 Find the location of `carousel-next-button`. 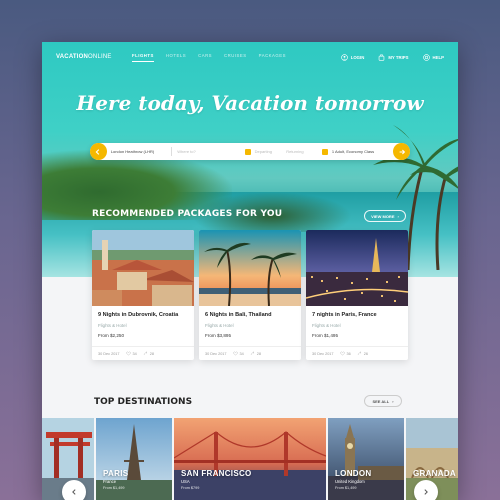

carousel-next-button is located at coordinates (426, 490).